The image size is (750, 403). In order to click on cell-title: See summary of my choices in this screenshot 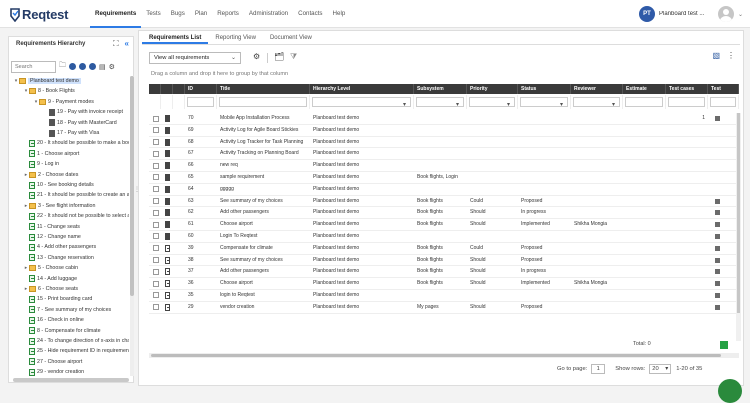, I will do `click(263, 260)`.